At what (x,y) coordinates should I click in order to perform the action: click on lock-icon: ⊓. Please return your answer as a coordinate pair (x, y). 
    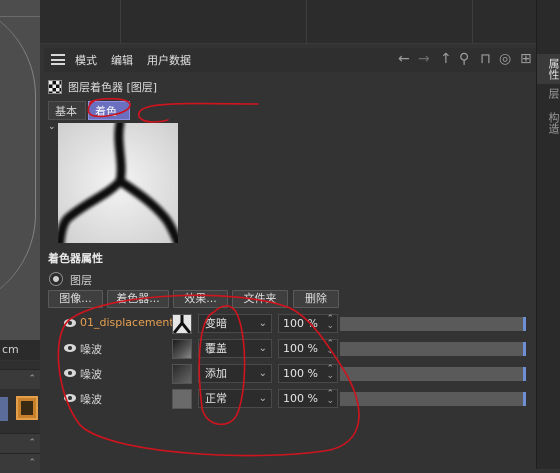
    Looking at the image, I should click on (485, 59).